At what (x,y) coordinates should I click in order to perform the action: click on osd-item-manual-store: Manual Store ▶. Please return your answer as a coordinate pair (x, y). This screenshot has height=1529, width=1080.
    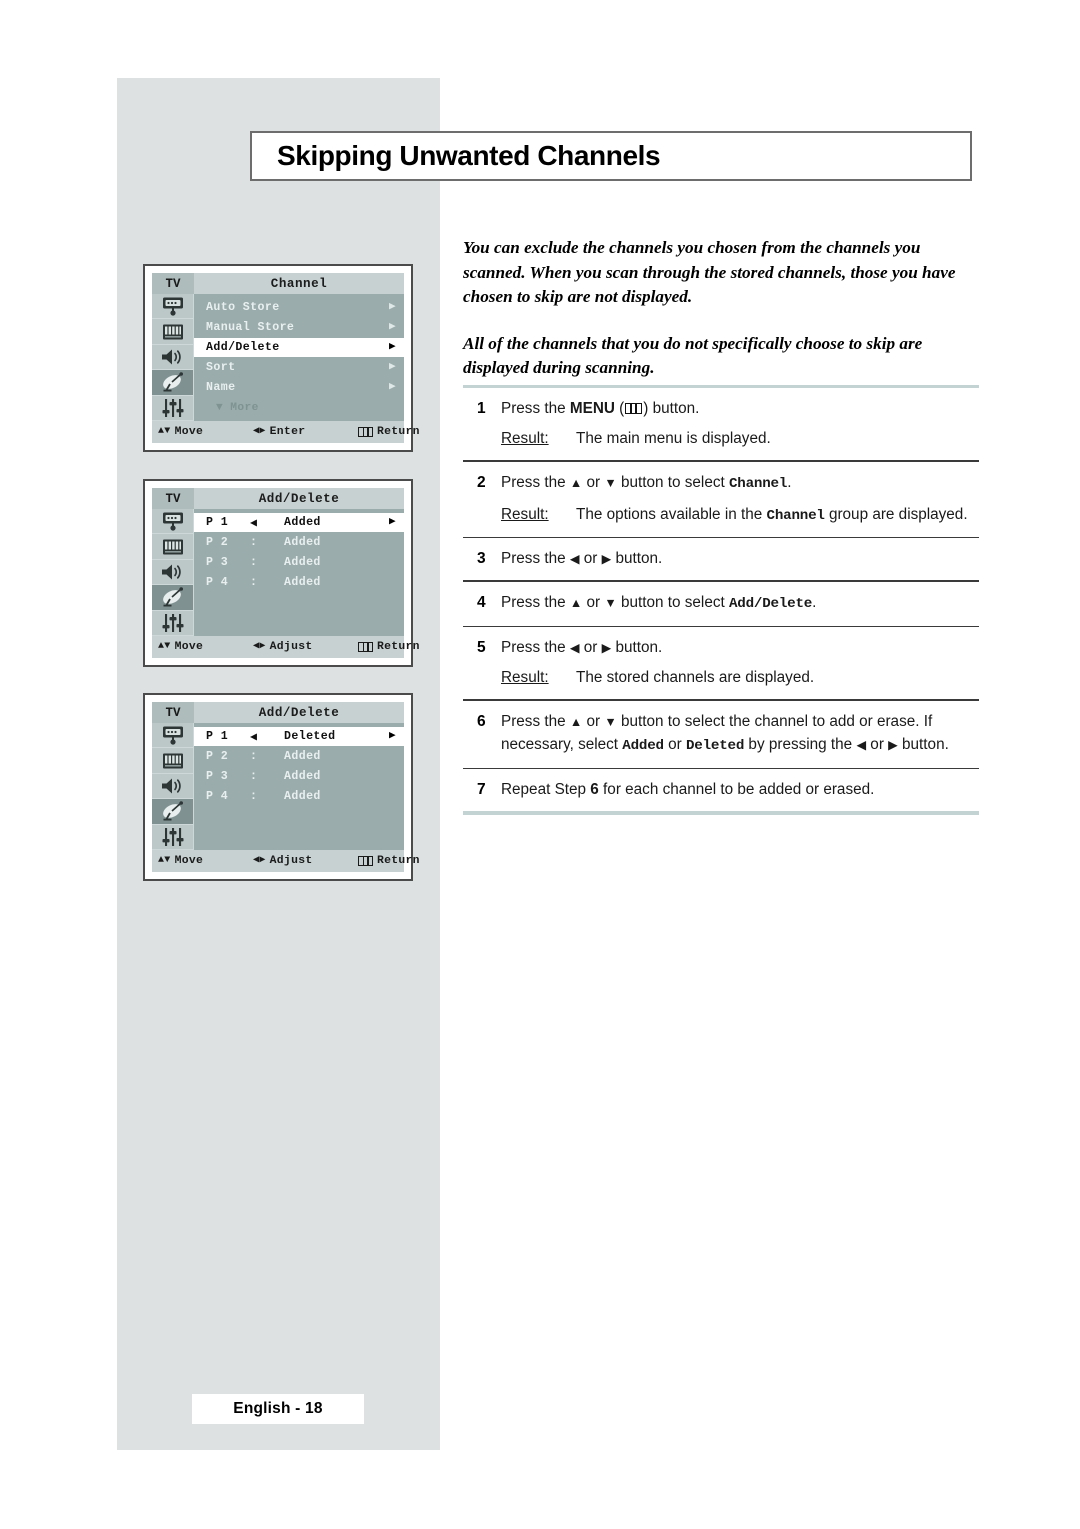
    Looking at the image, I should click on (299, 327).